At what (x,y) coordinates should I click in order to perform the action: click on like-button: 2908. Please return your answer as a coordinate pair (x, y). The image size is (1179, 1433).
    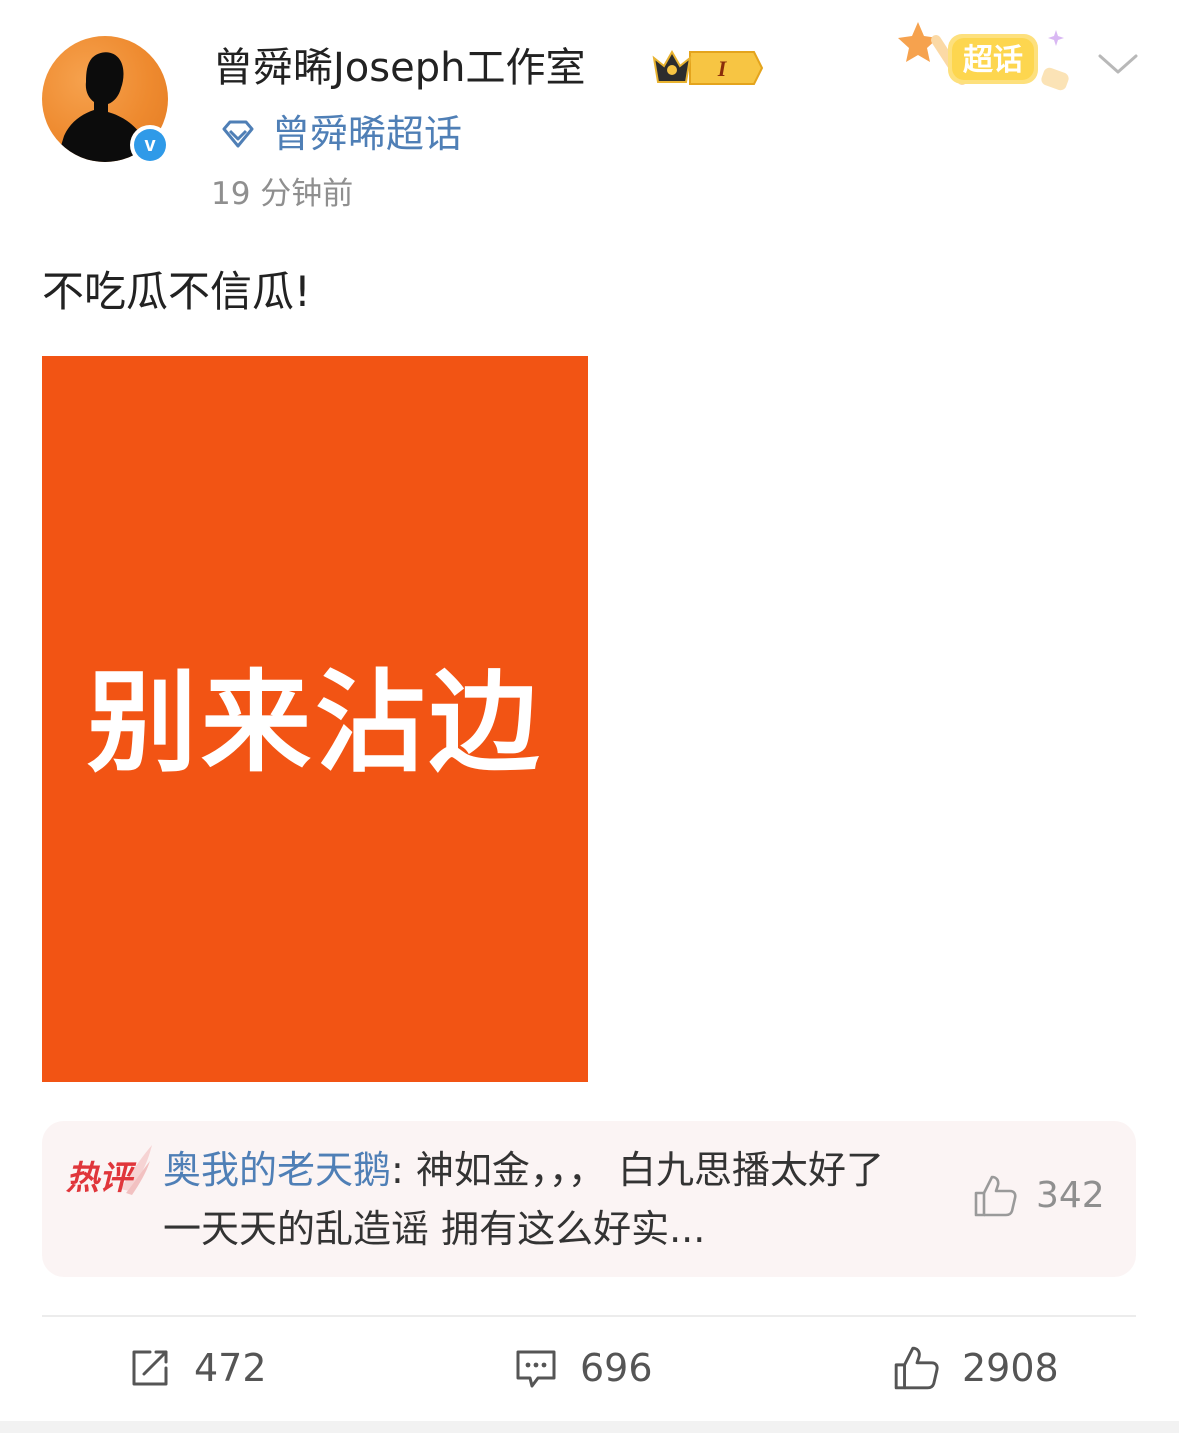
    Looking at the image, I should click on (975, 1368).